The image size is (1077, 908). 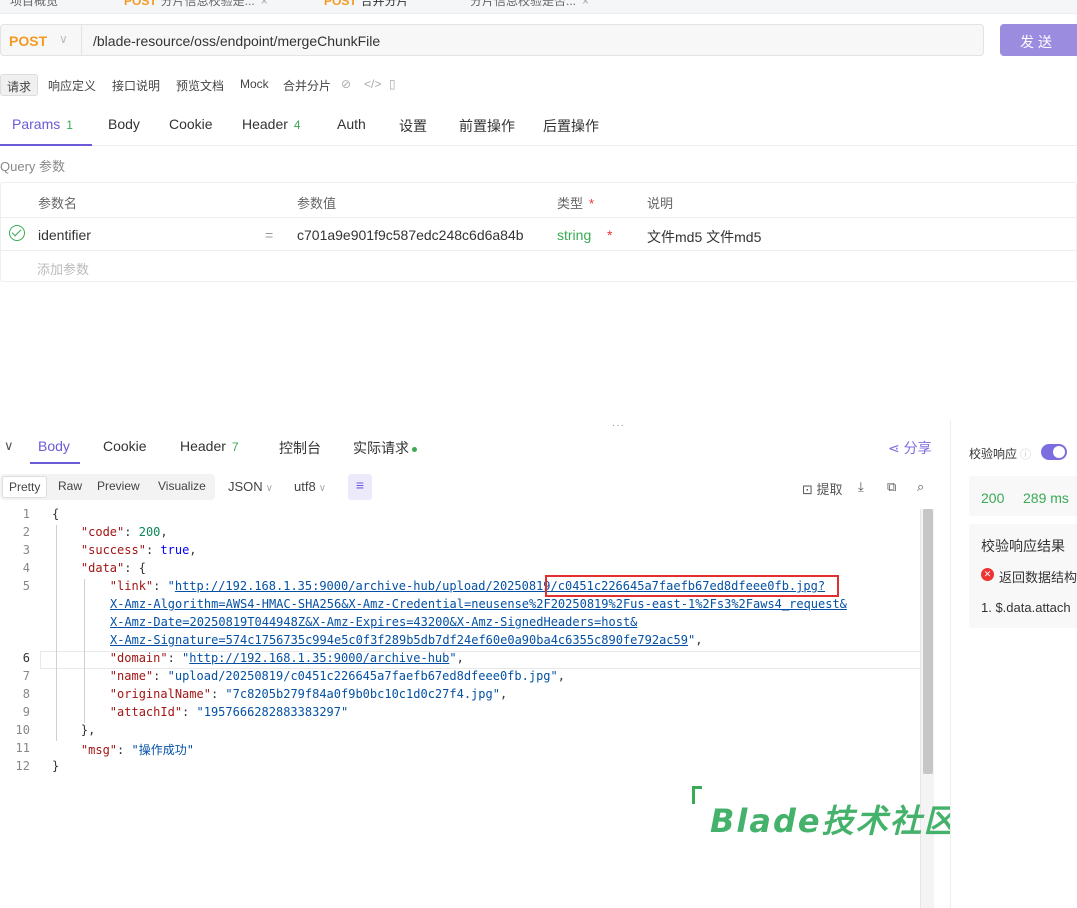 I want to click on tab-body: Body, so click(x=124, y=124).